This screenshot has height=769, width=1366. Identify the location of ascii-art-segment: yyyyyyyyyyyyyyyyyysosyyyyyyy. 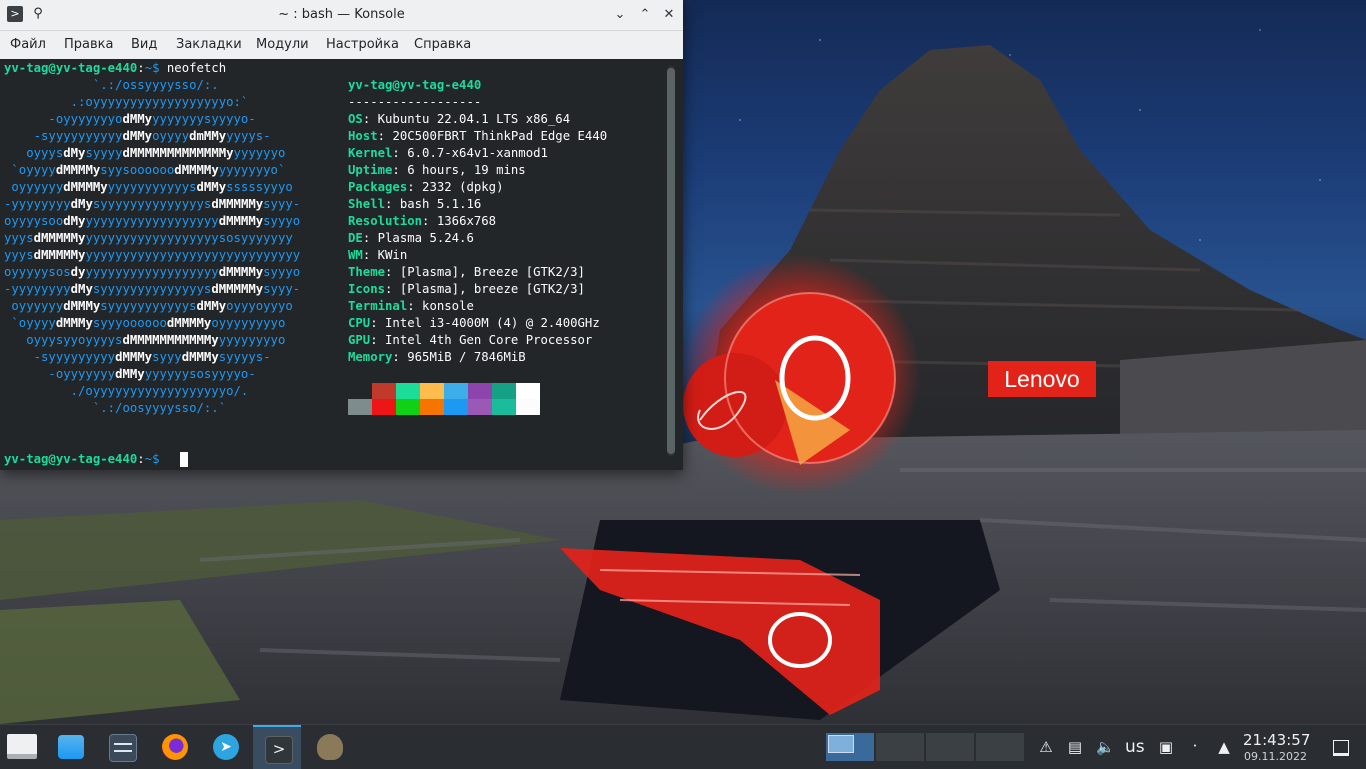
(189, 238).